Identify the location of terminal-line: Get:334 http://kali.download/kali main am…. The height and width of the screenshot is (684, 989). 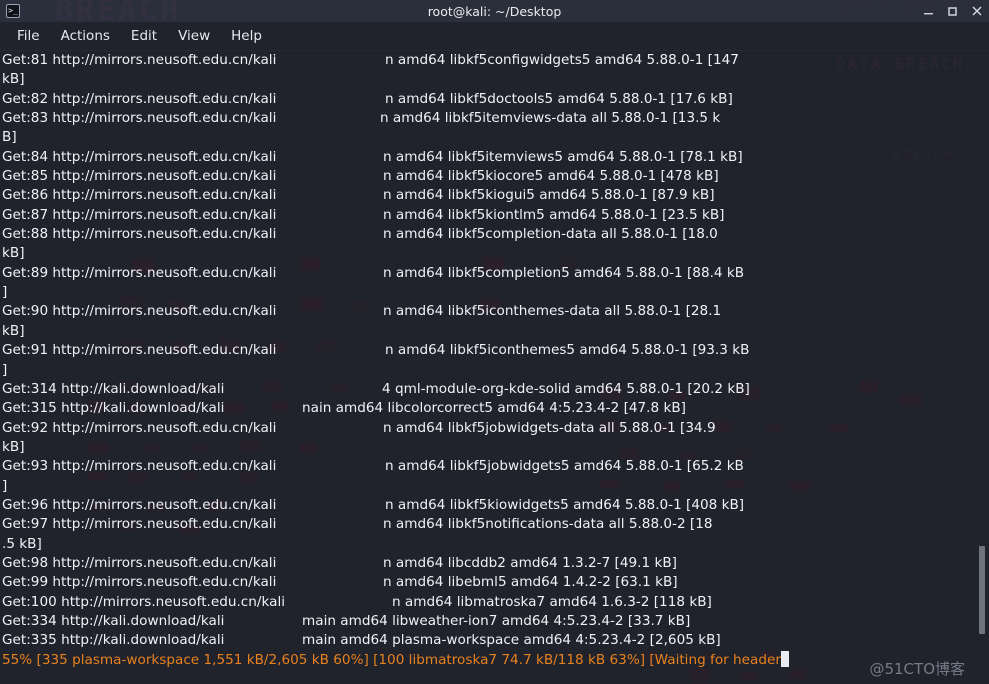
(495, 621).